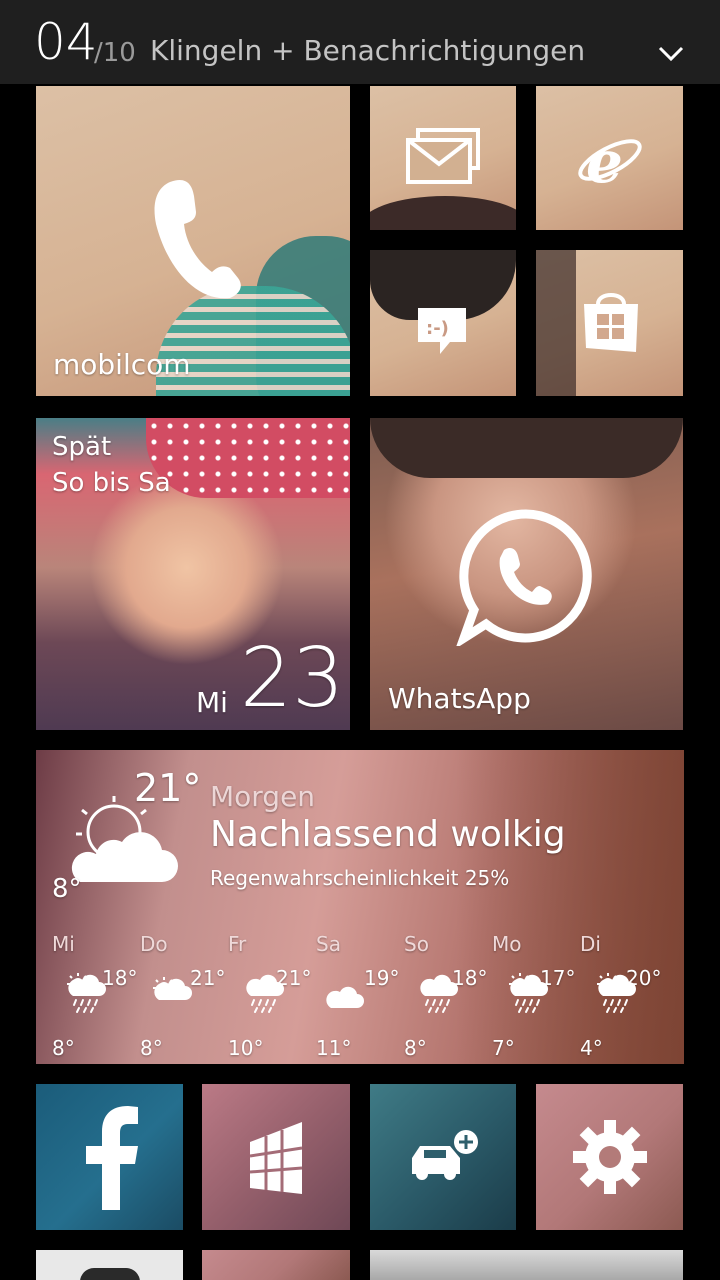  What do you see at coordinates (503, 1048) in the screenshot?
I see `forecast-day-low: 7°` at bounding box center [503, 1048].